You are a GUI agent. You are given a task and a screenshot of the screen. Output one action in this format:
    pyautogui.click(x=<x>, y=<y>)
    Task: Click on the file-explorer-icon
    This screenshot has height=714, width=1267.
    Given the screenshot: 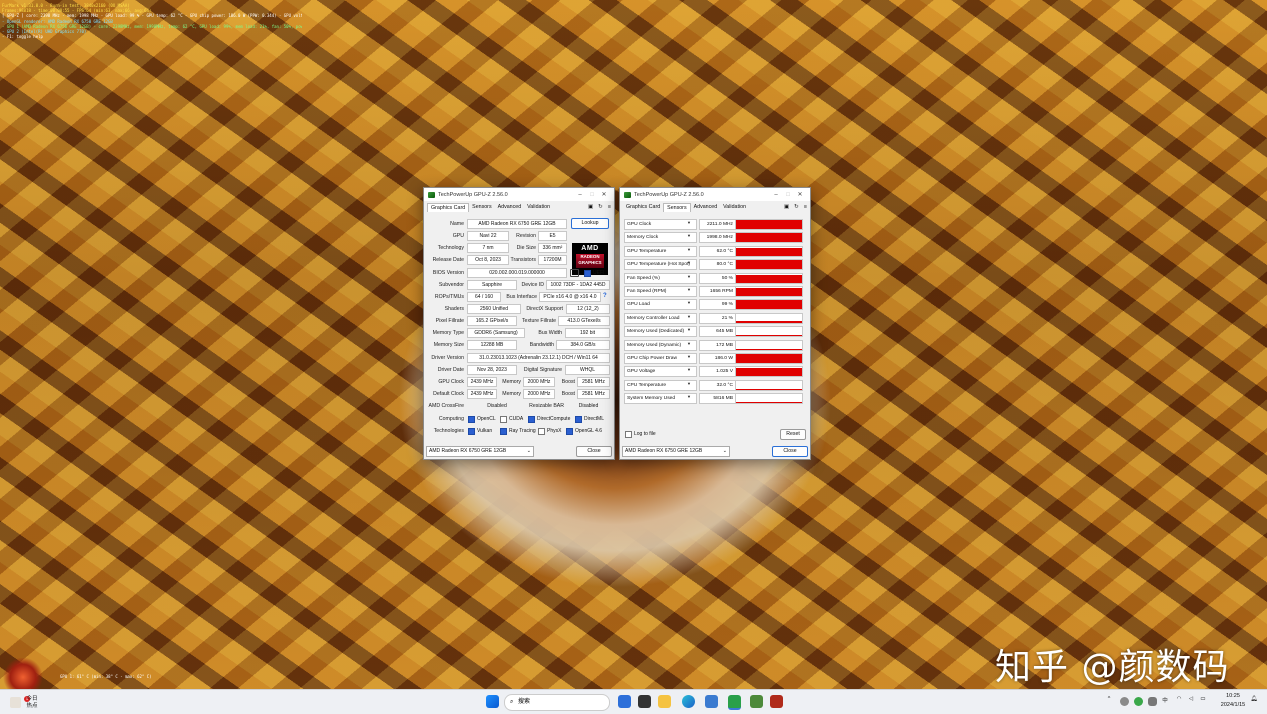 What is the action you would take?
    pyautogui.click(x=664, y=701)
    